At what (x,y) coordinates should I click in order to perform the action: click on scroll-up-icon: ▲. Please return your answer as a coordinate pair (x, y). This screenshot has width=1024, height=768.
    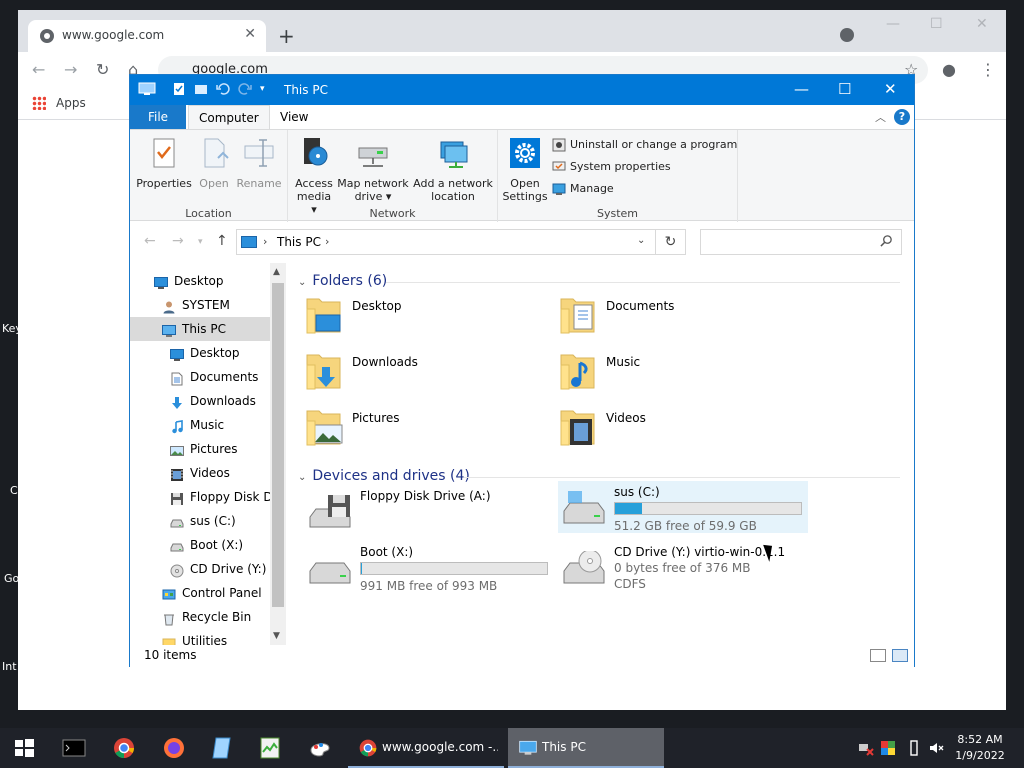
    Looking at the image, I should click on (276, 272).